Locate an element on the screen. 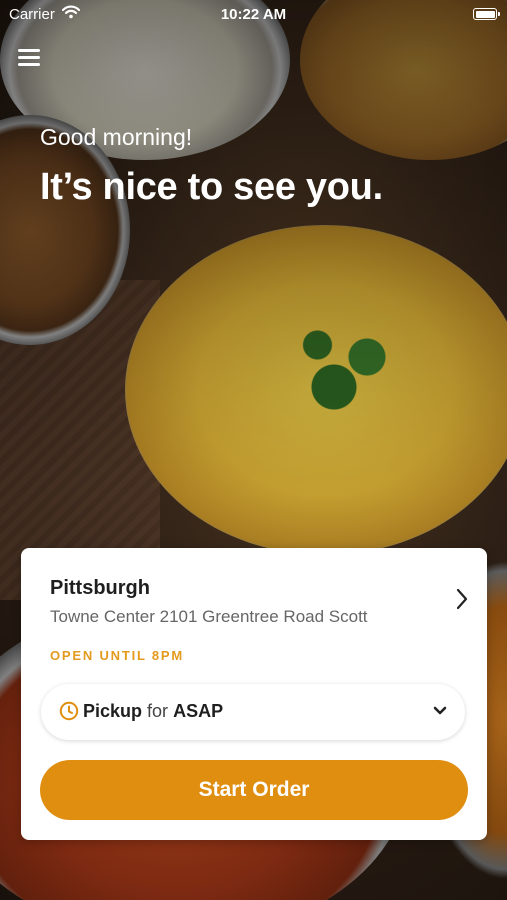 This screenshot has width=507, height=900. order-mode-selector: Pickup for ASAP is located at coordinates (253, 712).